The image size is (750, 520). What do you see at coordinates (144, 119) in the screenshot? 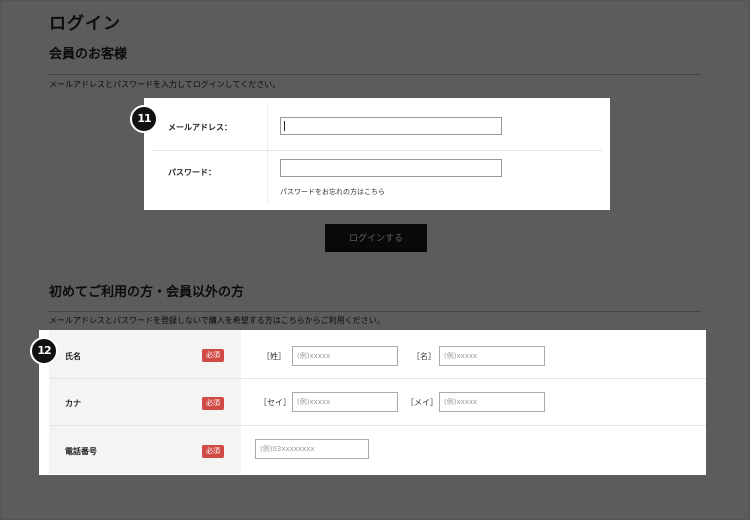
I see `annotation-marker-11: 11` at bounding box center [144, 119].